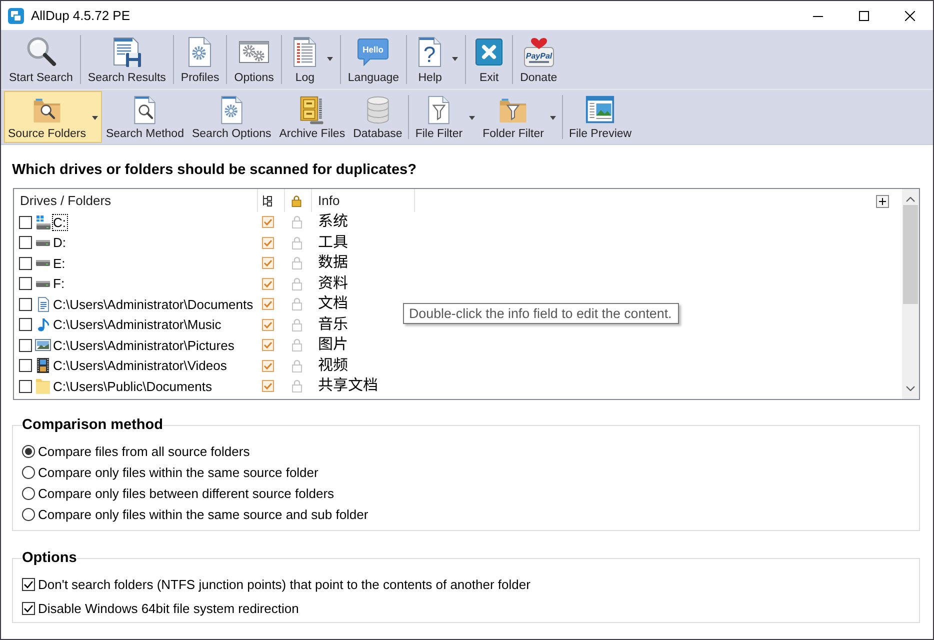 Image resolution: width=934 pixels, height=640 pixels. What do you see at coordinates (489, 52) in the screenshot?
I see `x-square-icon` at bounding box center [489, 52].